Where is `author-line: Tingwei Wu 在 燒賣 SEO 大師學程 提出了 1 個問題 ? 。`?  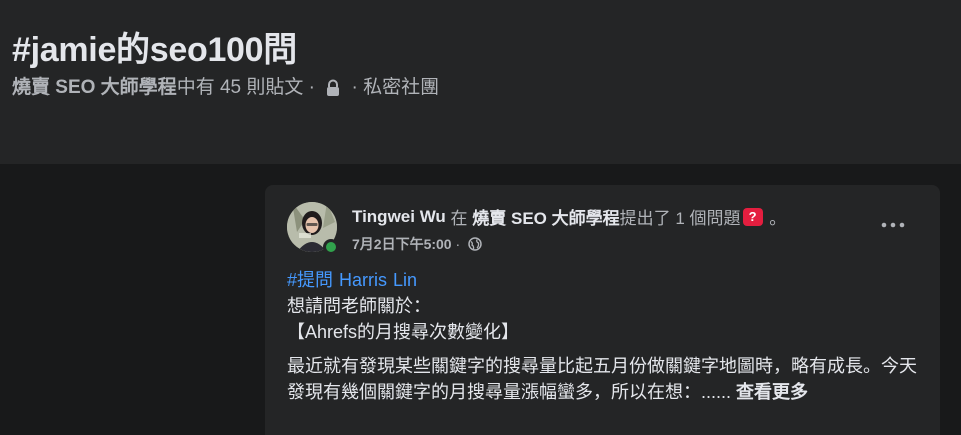
author-line: Tingwei Wu 在 燒賣 SEO 大師學程 提出了 1 個問題 ? 。 is located at coordinates (612, 216).